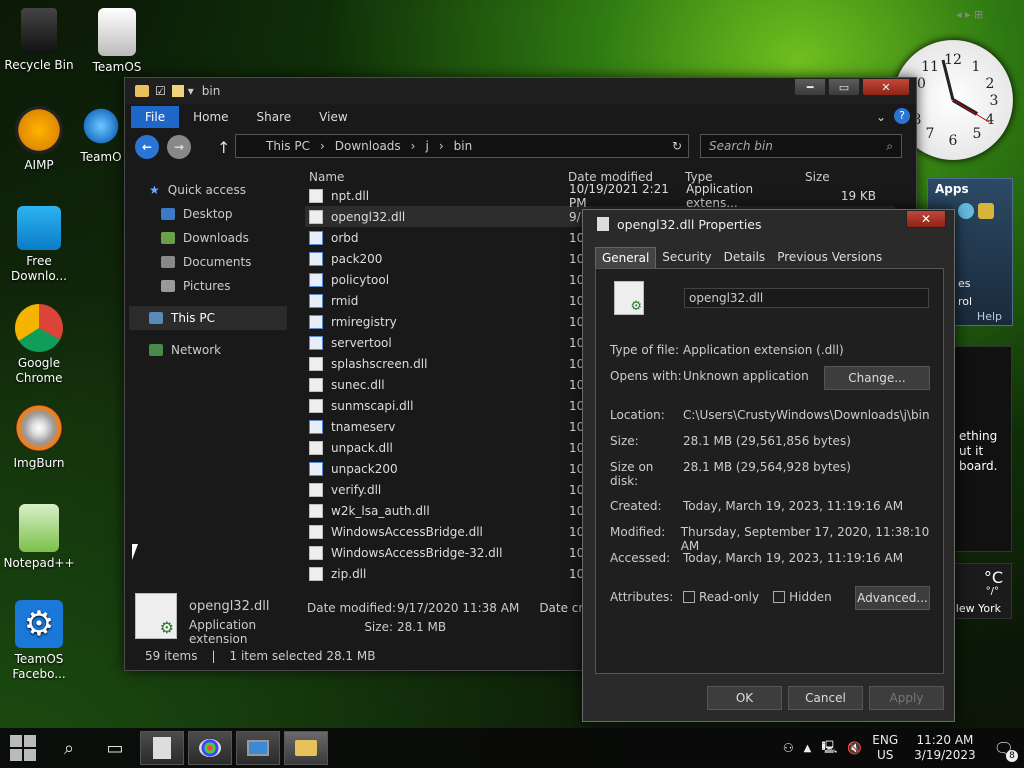 This screenshot has width=1024, height=768. I want to click on search-input: Search bin ⌕, so click(801, 146).